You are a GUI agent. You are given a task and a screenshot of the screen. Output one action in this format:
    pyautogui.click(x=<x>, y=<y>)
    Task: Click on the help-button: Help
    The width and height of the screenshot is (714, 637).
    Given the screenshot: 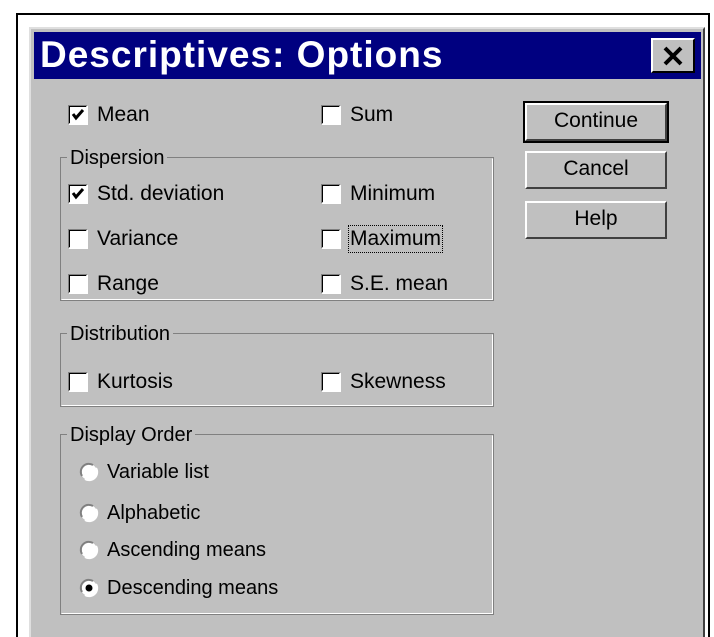 What is the action you would take?
    pyautogui.click(x=596, y=220)
    